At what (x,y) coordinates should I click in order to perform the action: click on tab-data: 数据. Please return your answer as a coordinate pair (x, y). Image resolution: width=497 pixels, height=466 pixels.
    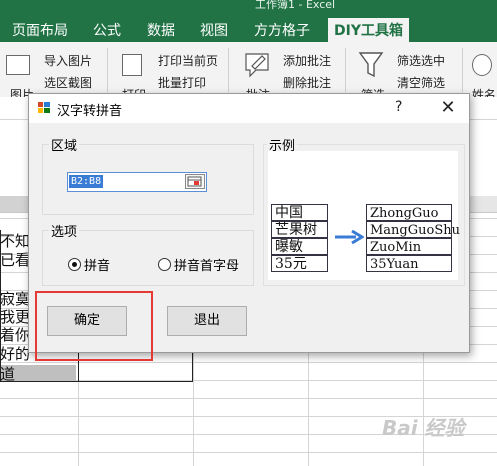
    Looking at the image, I should click on (161, 30).